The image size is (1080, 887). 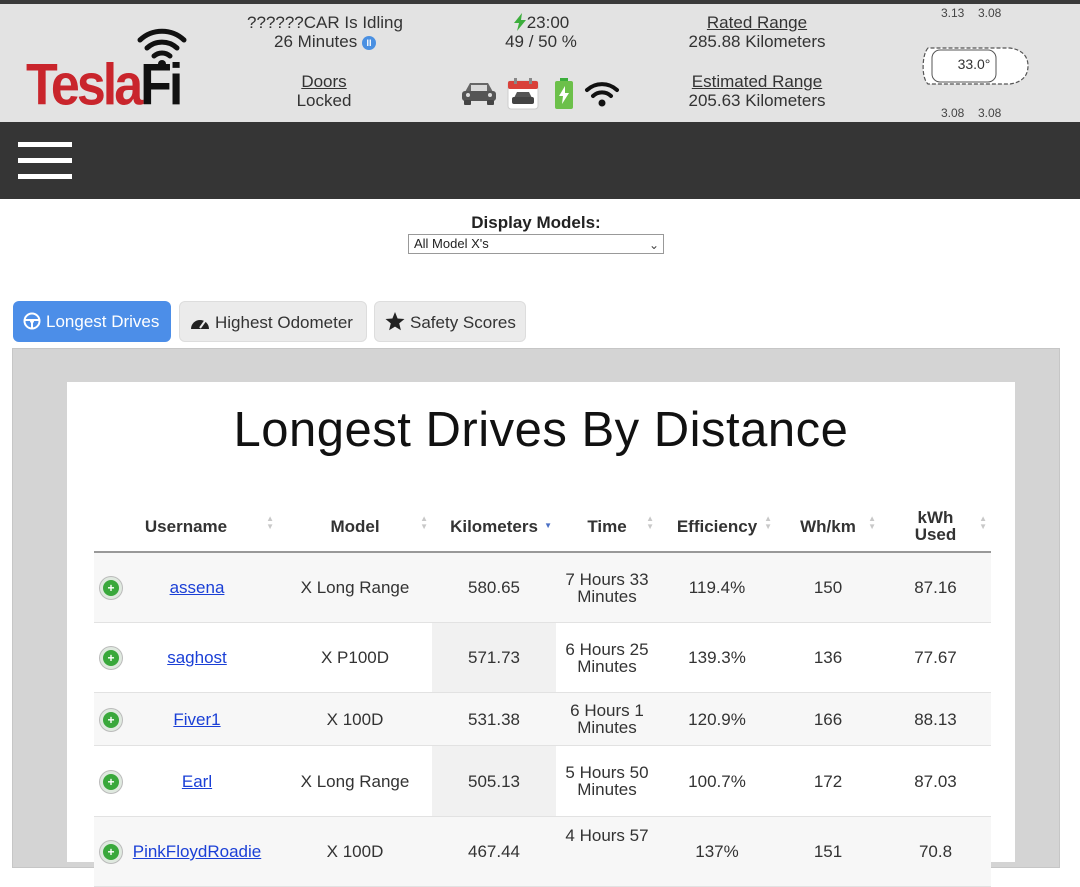 I want to click on column-label: Model, so click(x=355, y=526).